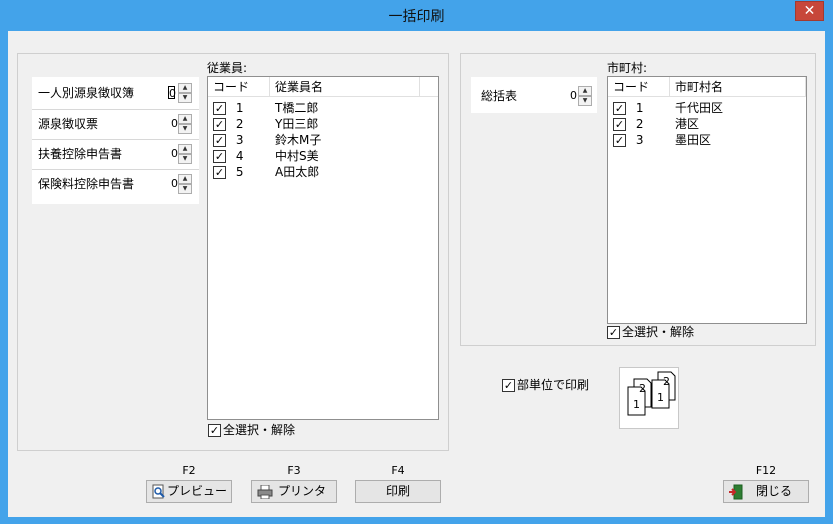 This screenshot has width=833, height=524. I want to click on employee-row: ✓ 5, so click(228, 172).